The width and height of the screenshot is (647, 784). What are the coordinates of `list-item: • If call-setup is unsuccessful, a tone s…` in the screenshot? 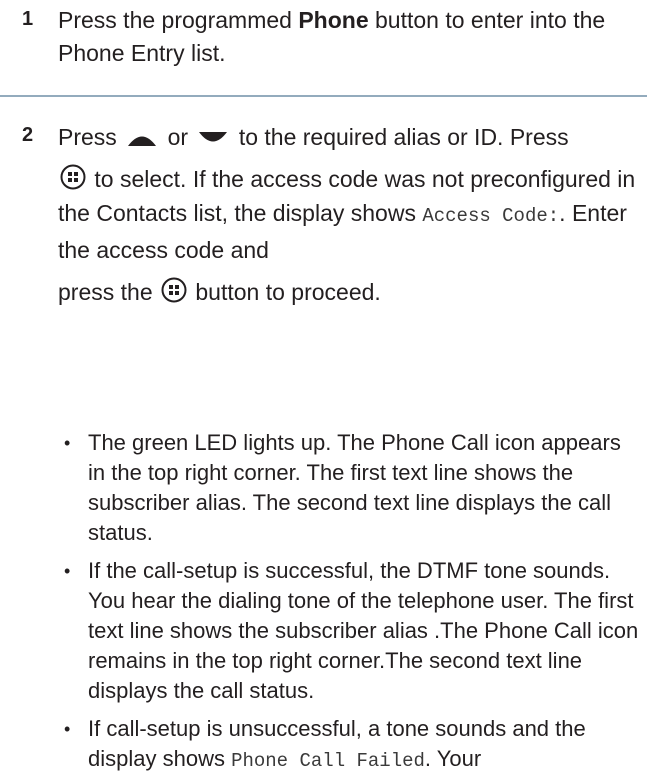 It's located at (350, 745).